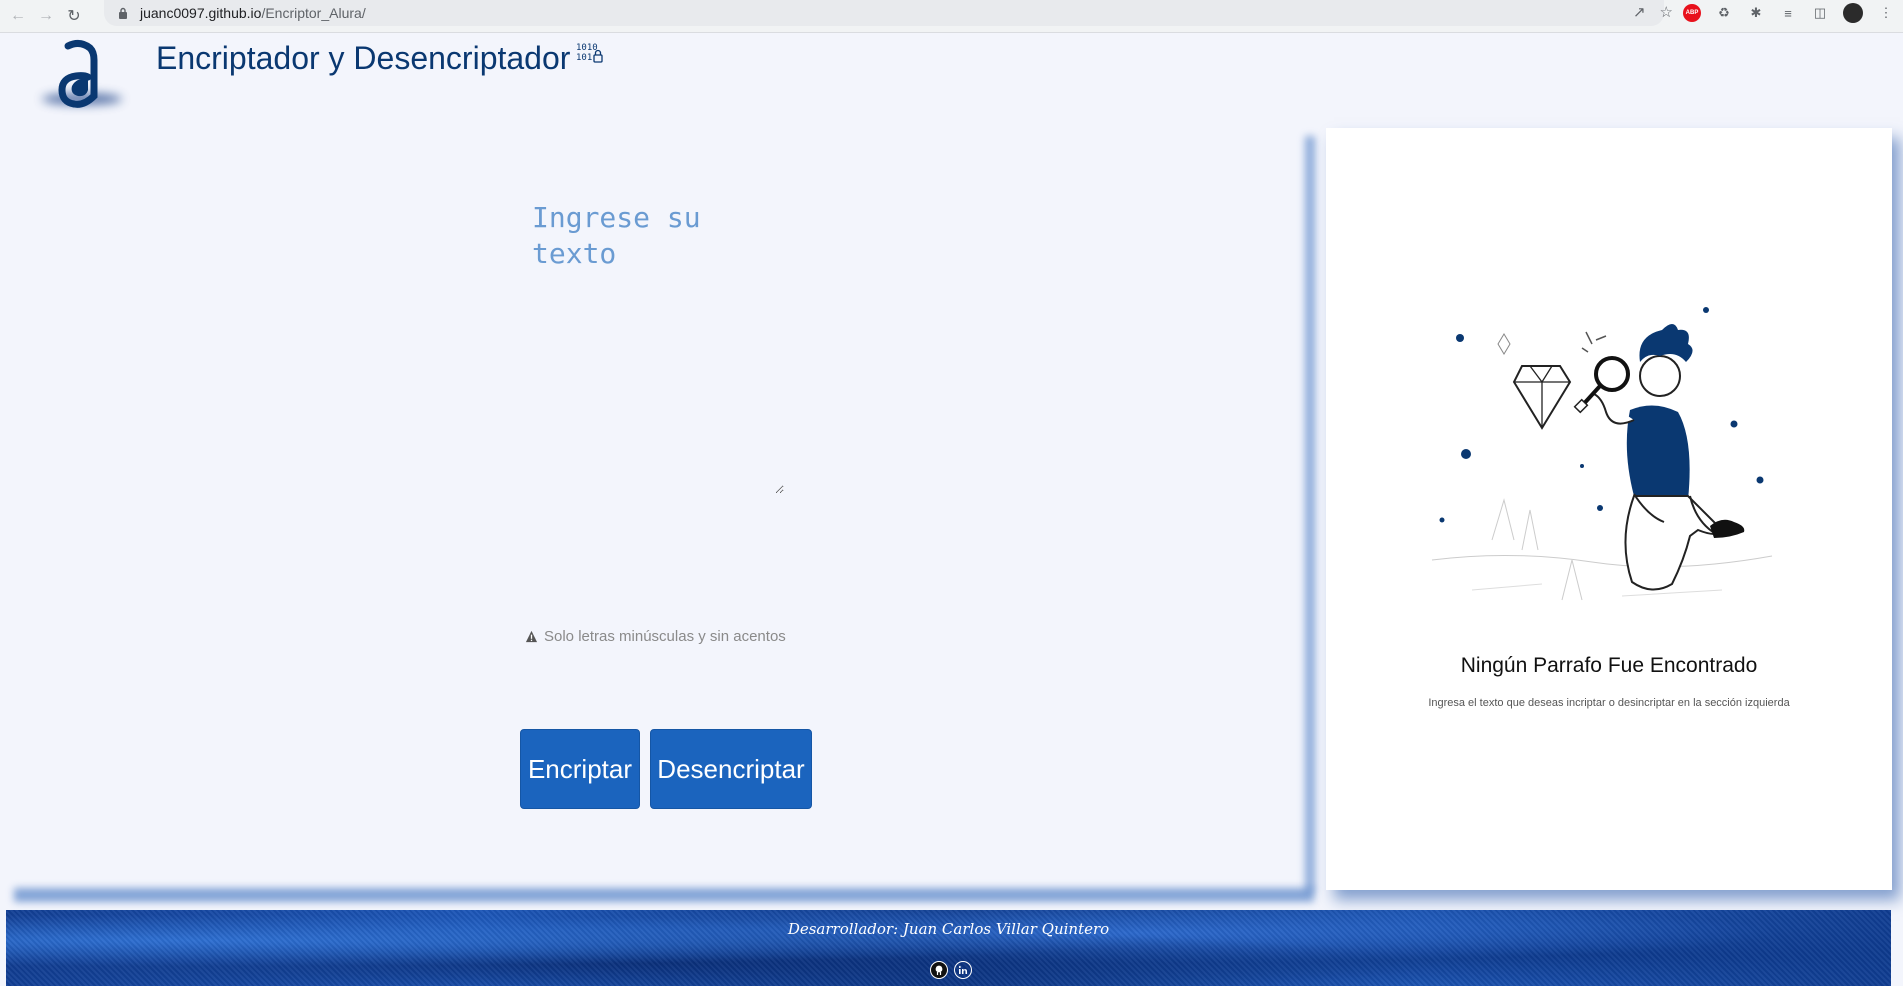  I want to click on extension-icon: ♻, so click(1724, 13).